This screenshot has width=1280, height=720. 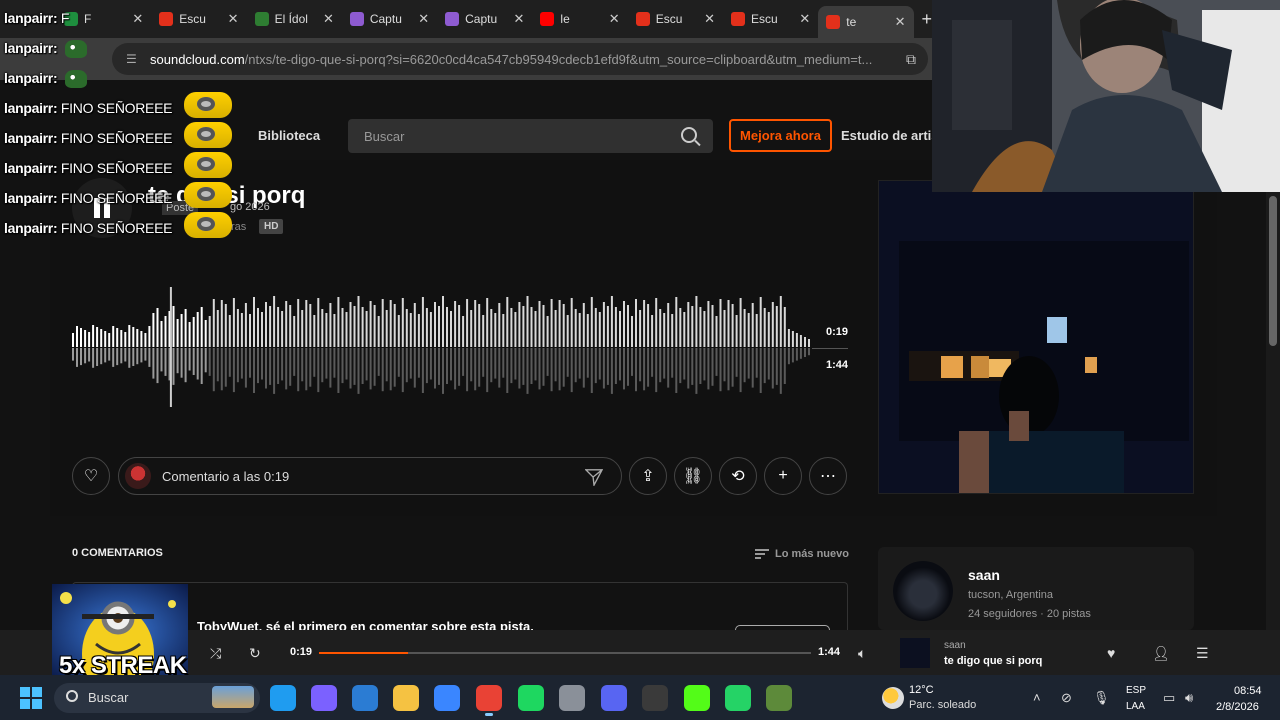 What do you see at coordinates (921, 690) in the screenshot?
I see `weather-temp: 12°C` at bounding box center [921, 690].